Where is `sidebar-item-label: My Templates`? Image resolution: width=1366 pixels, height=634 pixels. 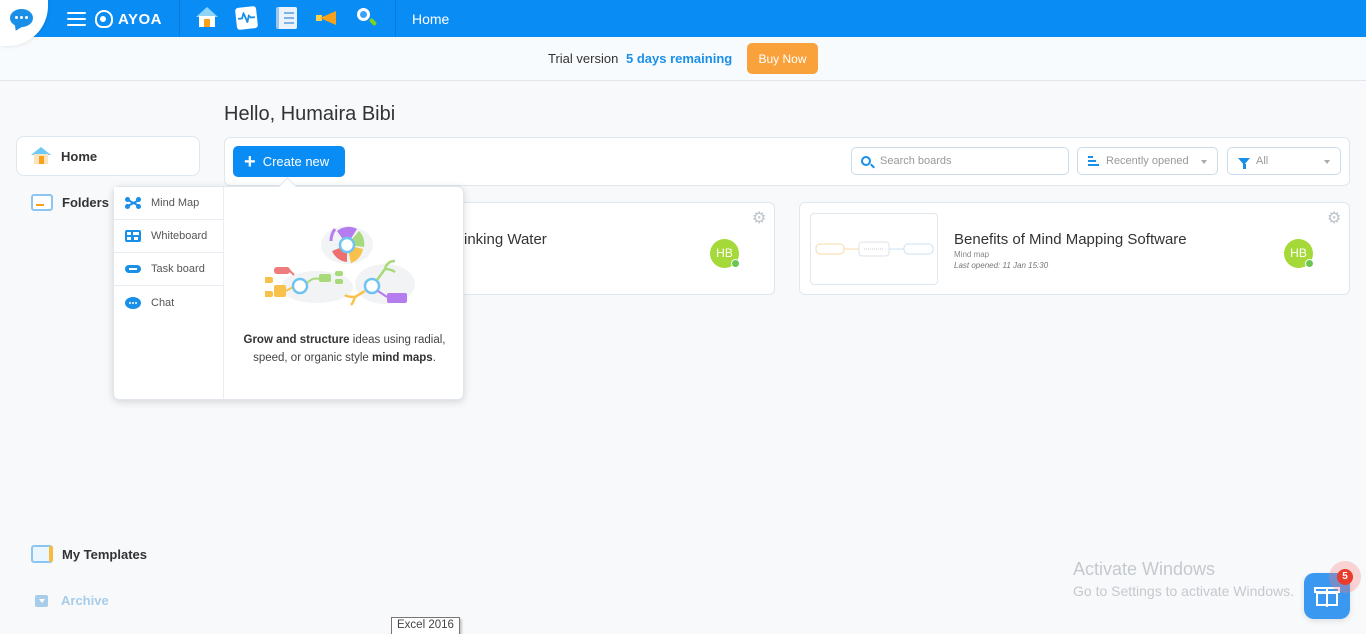 sidebar-item-label: My Templates is located at coordinates (105, 554).